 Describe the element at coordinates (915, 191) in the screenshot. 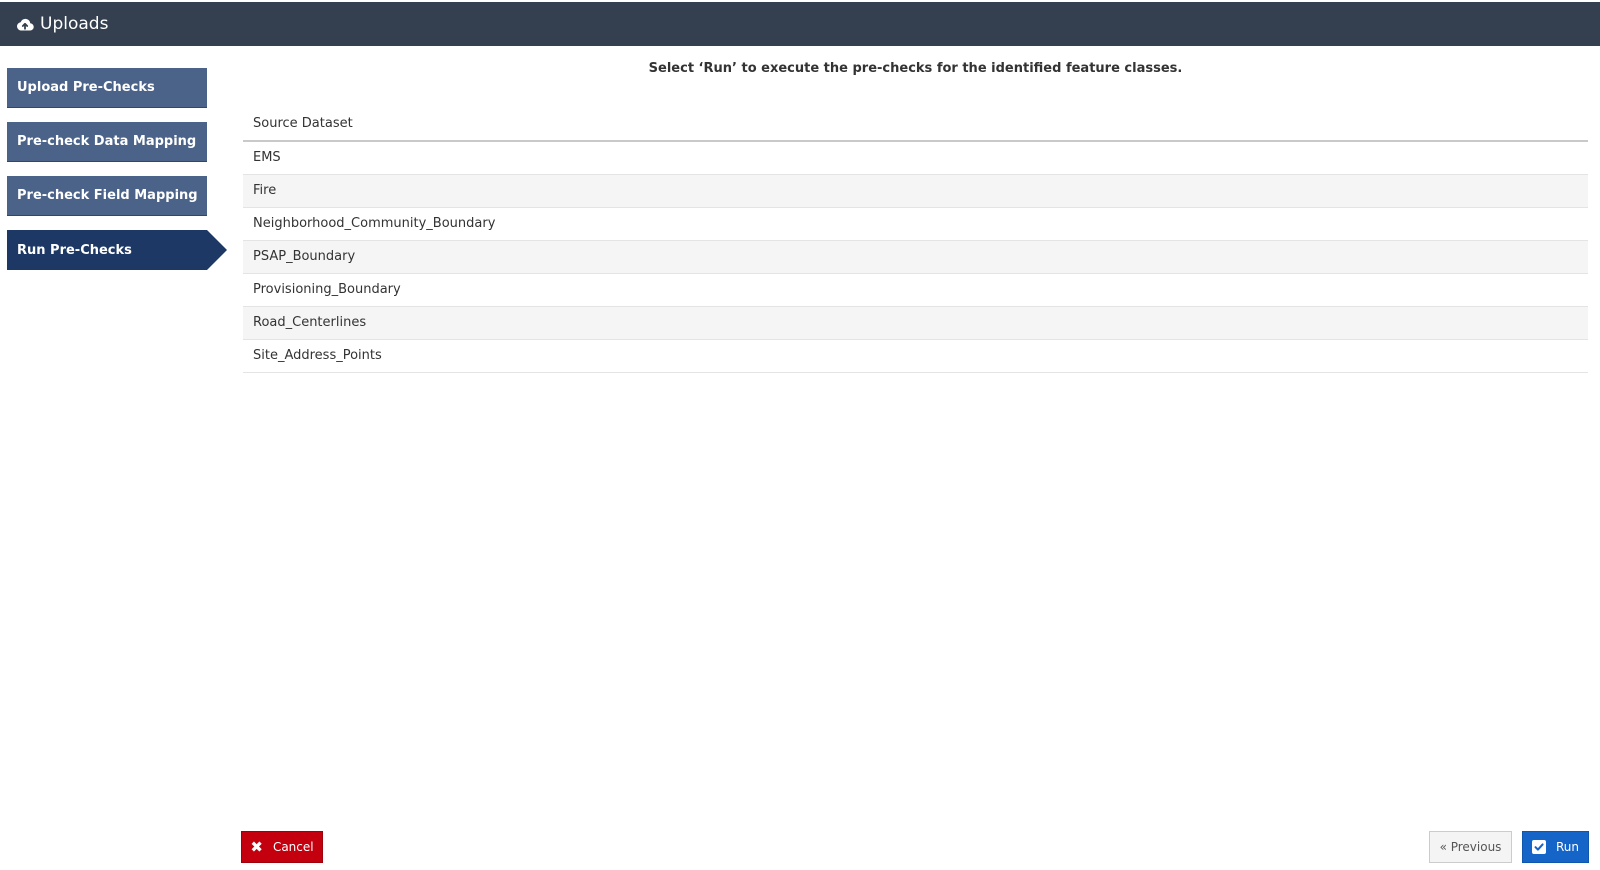

I see `table-row: Fire` at that location.